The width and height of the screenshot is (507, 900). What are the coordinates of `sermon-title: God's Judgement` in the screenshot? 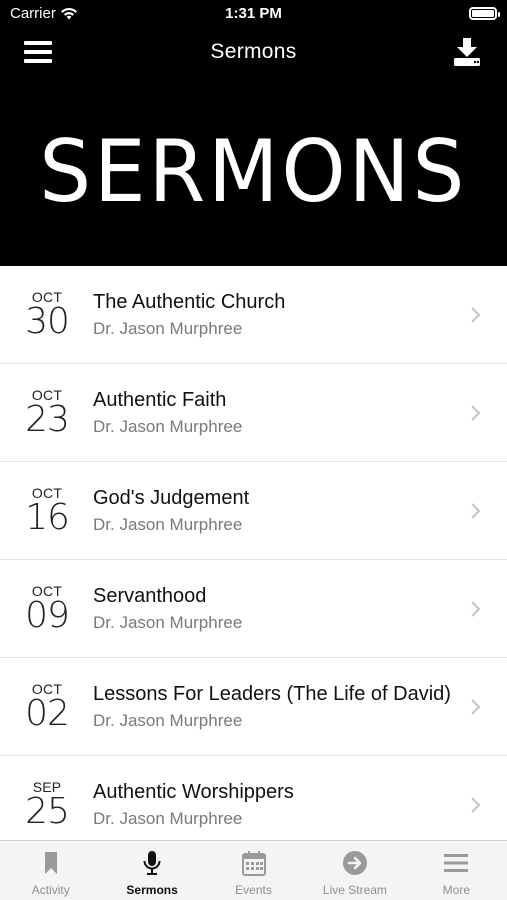 It's located at (171, 498).